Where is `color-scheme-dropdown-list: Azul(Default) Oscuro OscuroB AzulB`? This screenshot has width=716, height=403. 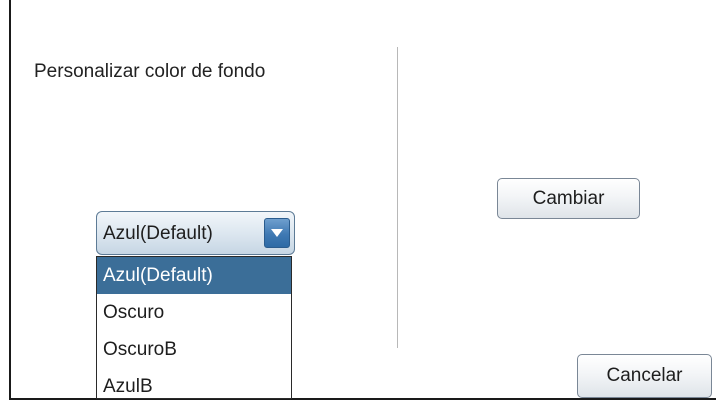
color-scheme-dropdown-list: Azul(Default) Oscuro OscuroB AzulB is located at coordinates (194, 327).